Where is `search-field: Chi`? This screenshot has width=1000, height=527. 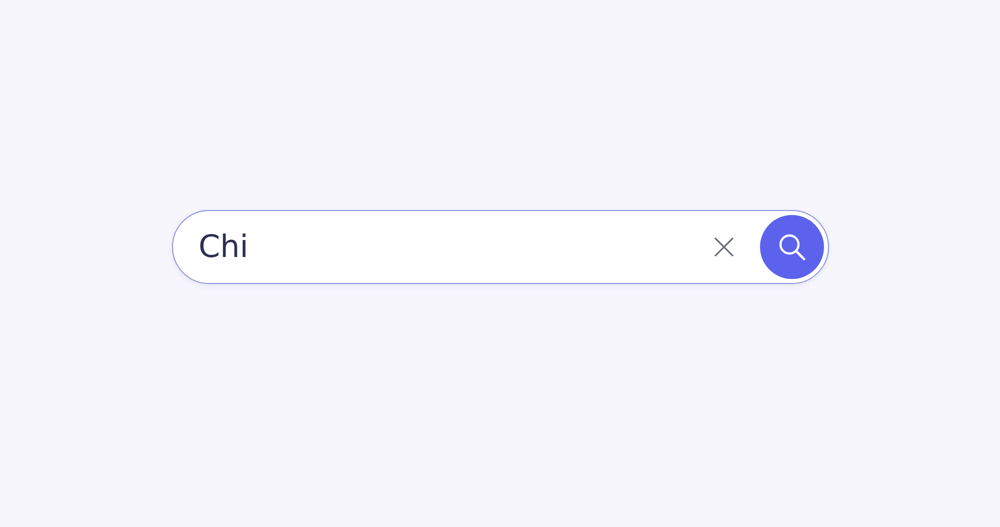
search-field: Chi is located at coordinates (500, 247).